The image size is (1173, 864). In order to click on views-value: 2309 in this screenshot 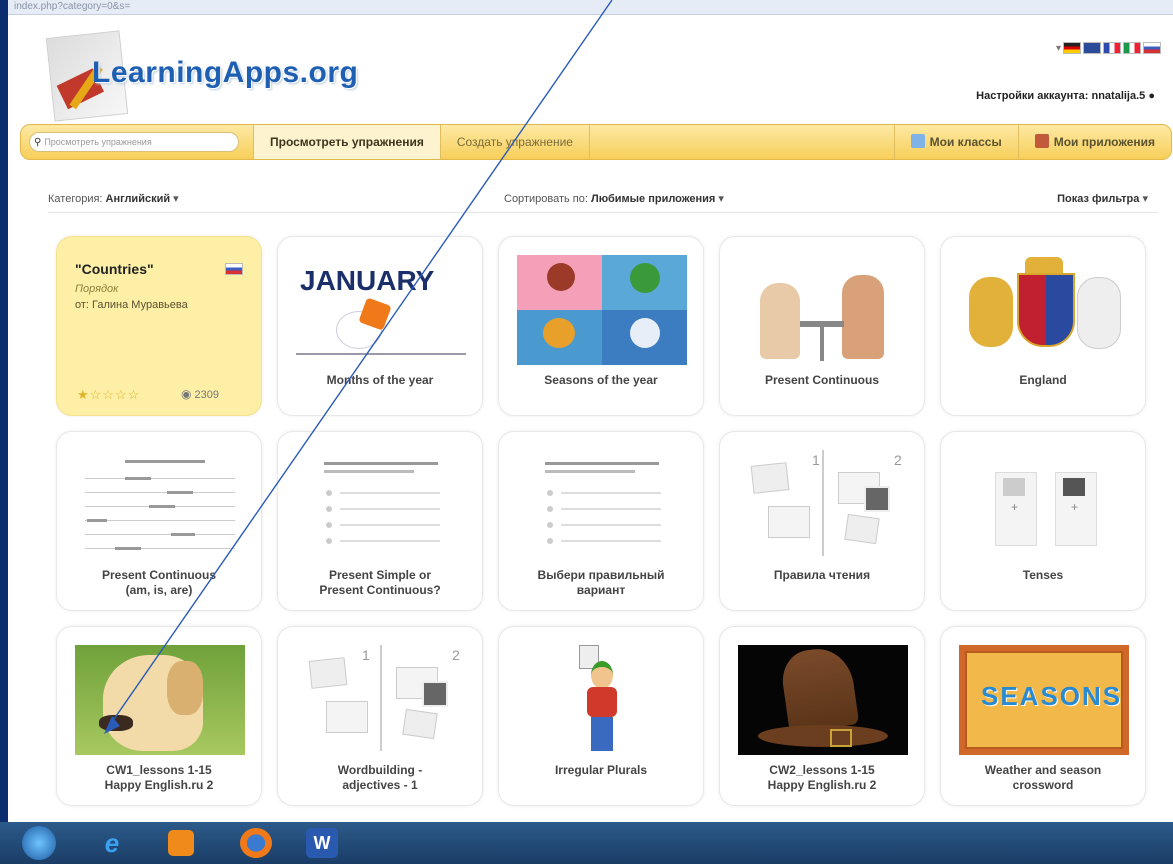, I will do `click(207, 395)`.